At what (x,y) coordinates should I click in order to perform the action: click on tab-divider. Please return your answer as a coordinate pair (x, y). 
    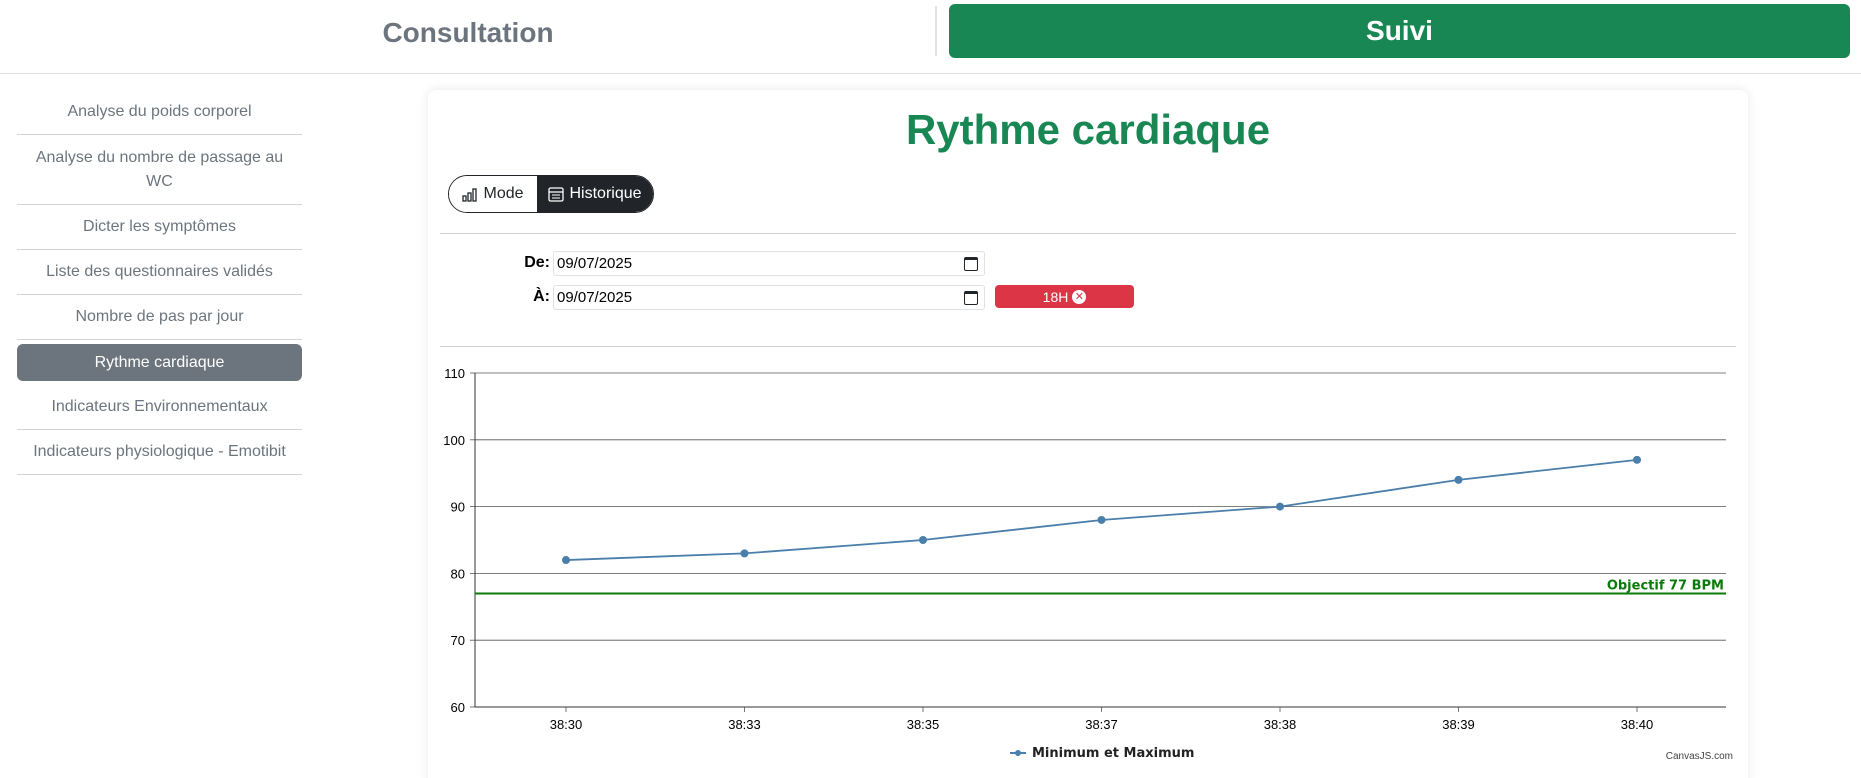
    Looking at the image, I should click on (936, 31).